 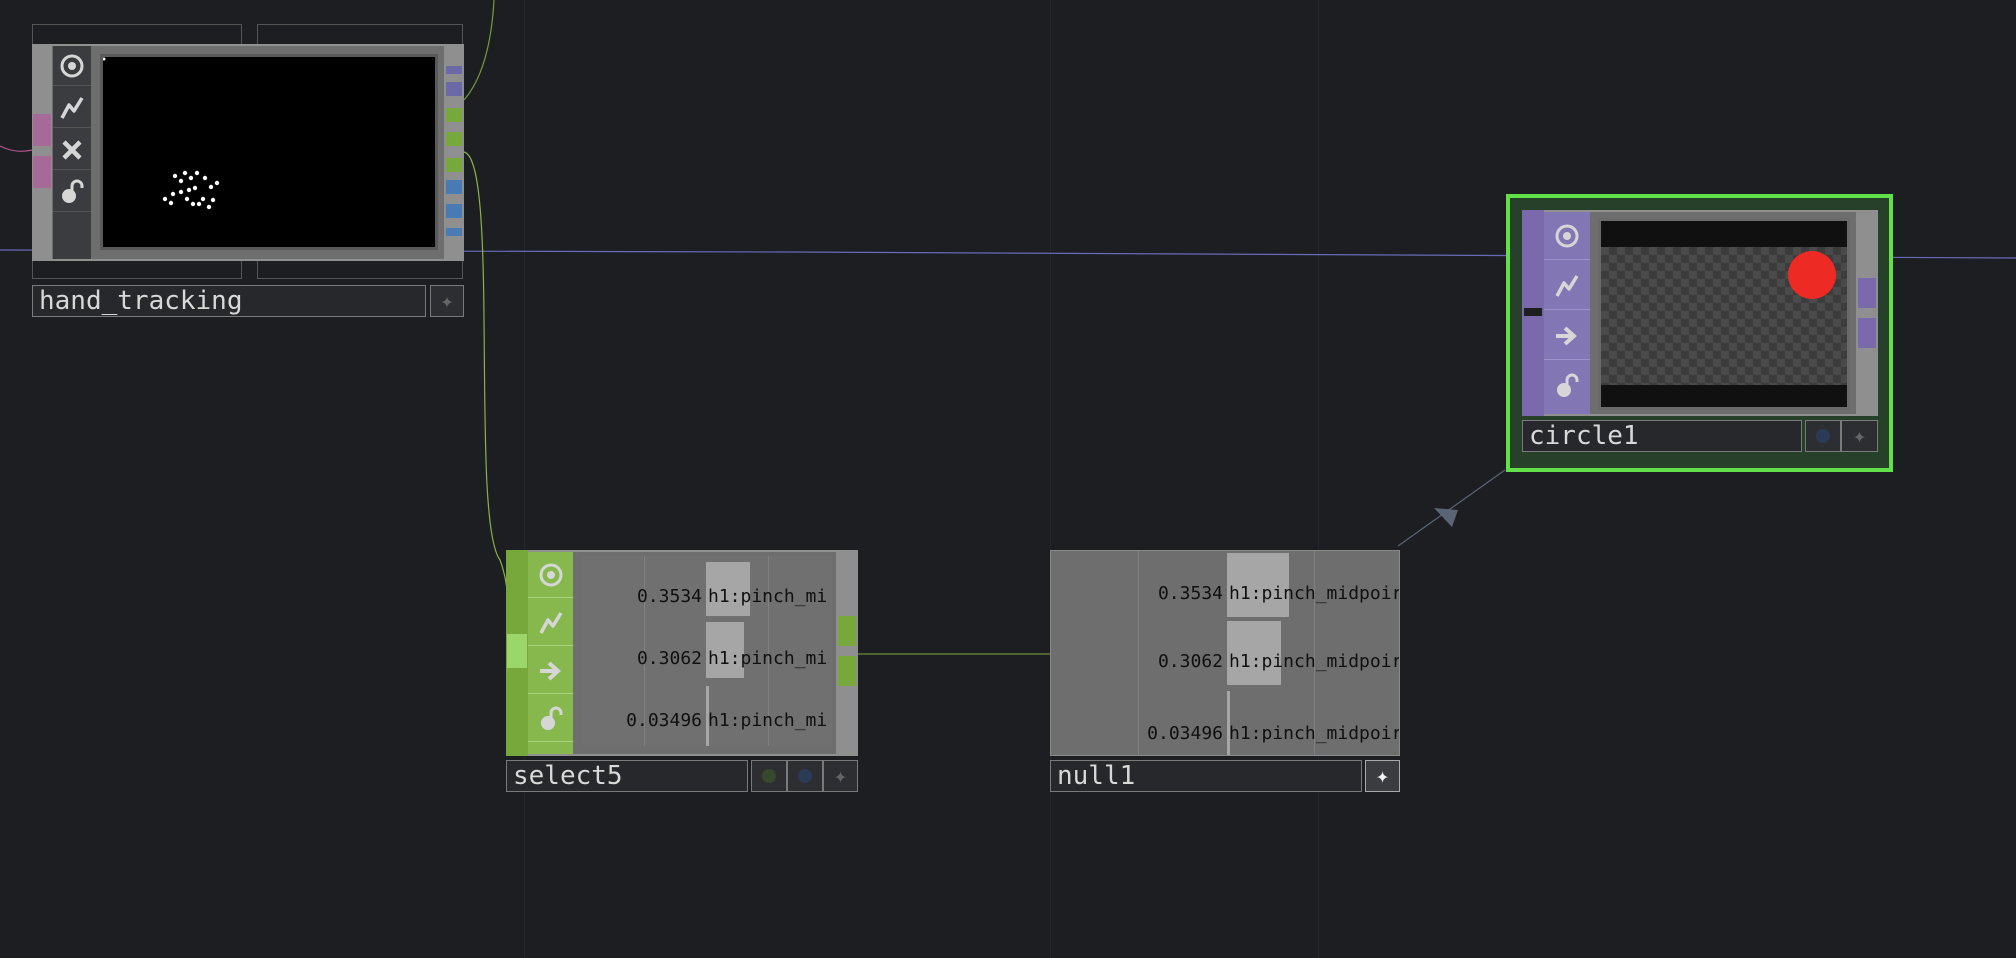 What do you see at coordinates (269, 152) in the screenshot?
I see `top-viewer` at bounding box center [269, 152].